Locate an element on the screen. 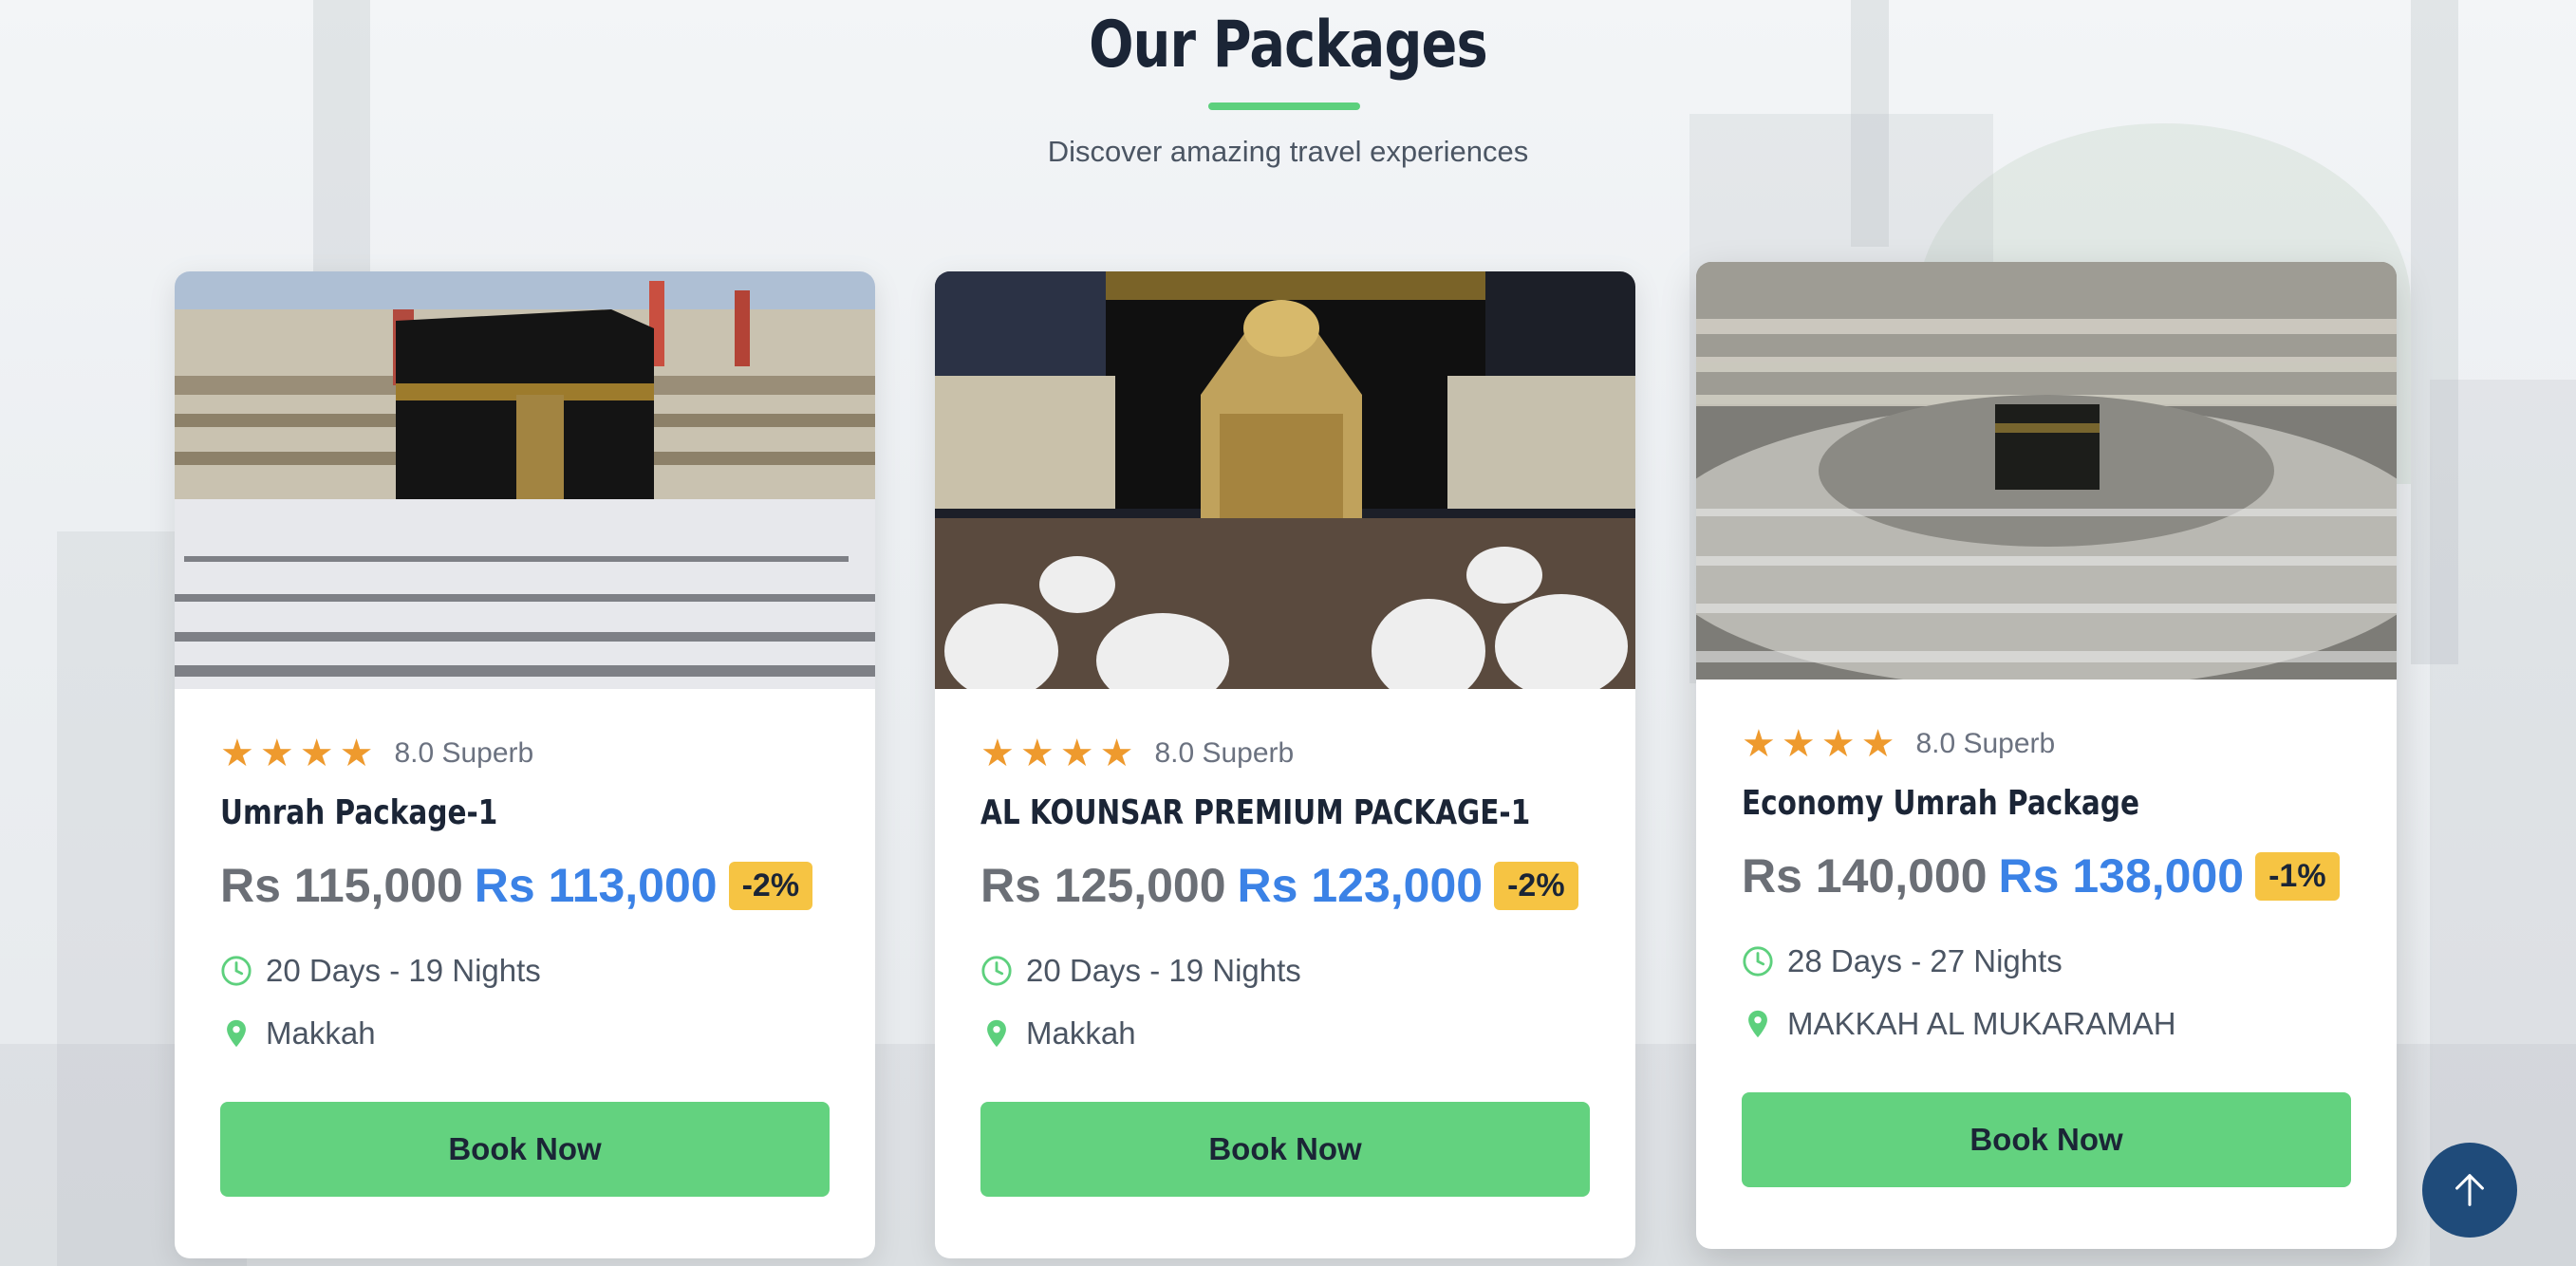  maqam-ibrahim-photo is located at coordinates (1285, 480).